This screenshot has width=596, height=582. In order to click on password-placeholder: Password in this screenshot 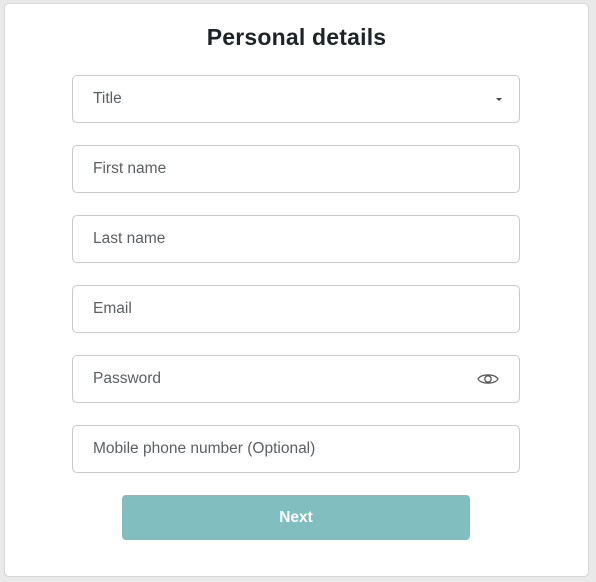, I will do `click(127, 378)`.